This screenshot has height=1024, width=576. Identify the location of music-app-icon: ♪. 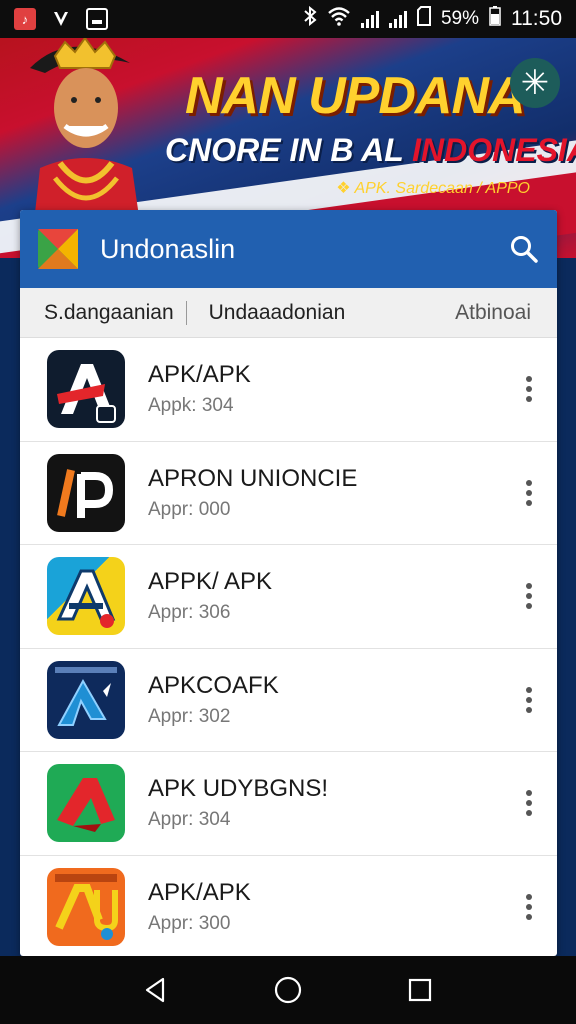
(25, 19).